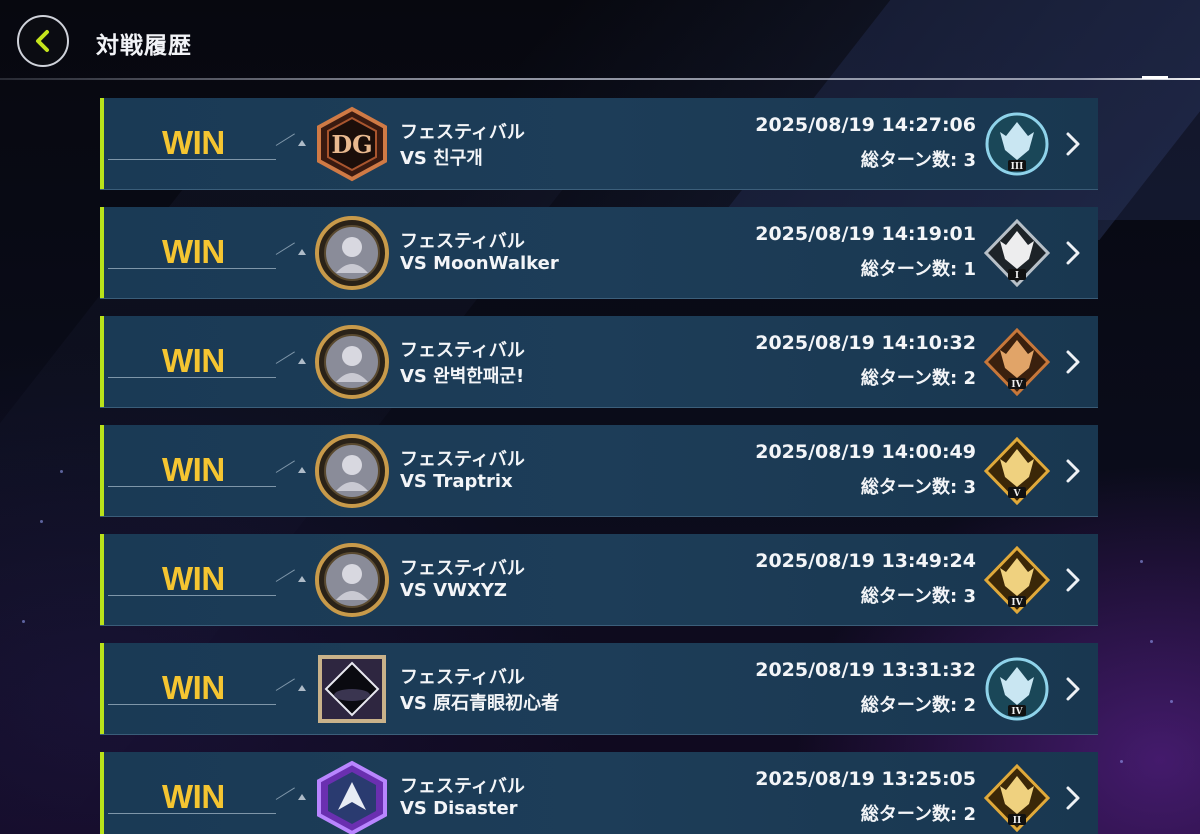 This screenshot has width=1200, height=834. Describe the element at coordinates (600, 40) in the screenshot. I see `header: 対戦履歴` at that location.